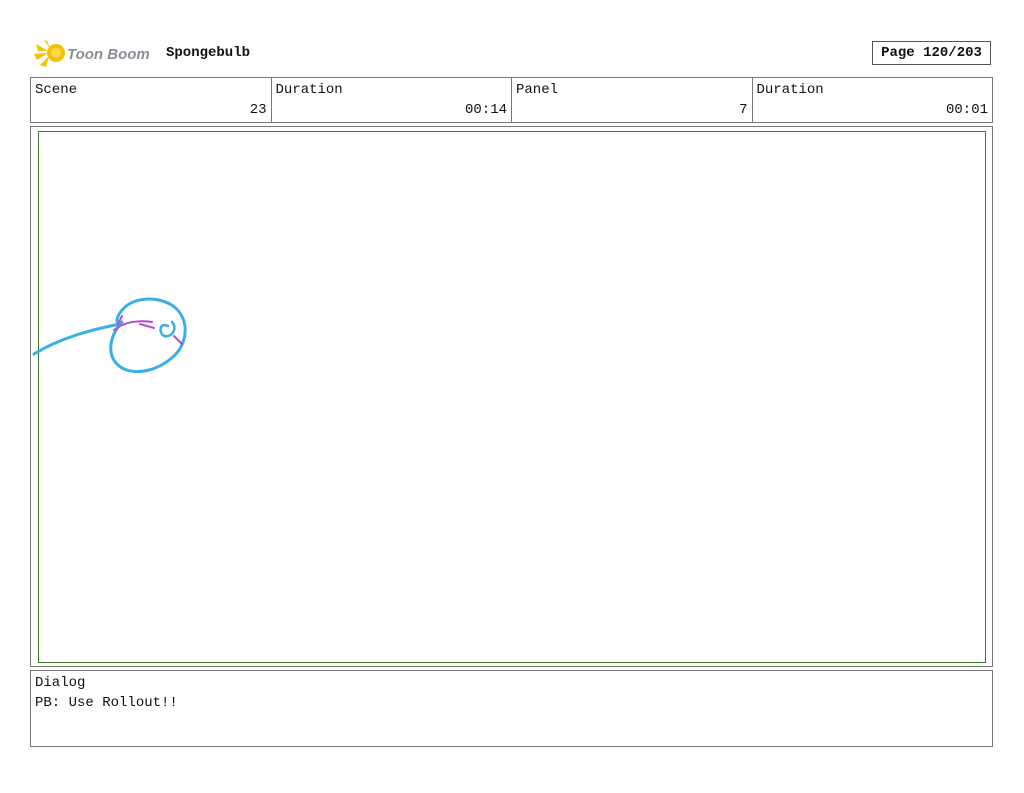 The width and height of the screenshot is (1024, 793). I want to click on dialog-box: Dialog PB: Use Rollout!!, so click(511, 708).